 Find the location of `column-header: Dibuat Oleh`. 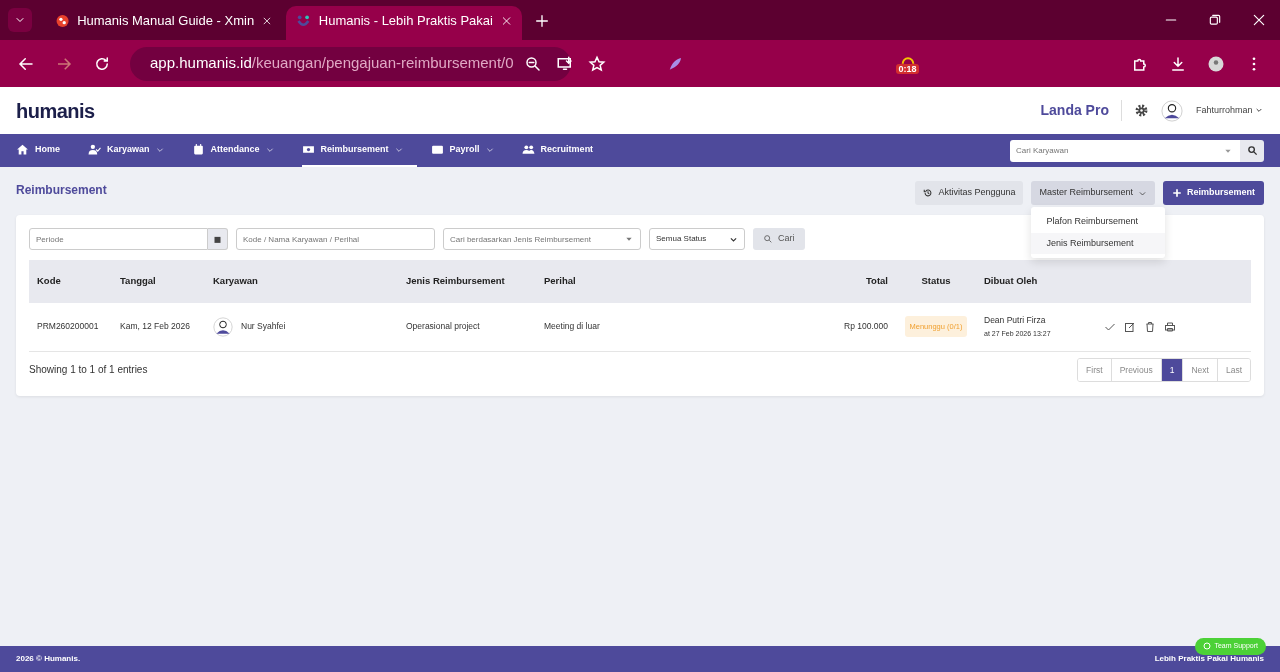

column-header: Dibuat Oleh is located at coordinates (1036, 281).